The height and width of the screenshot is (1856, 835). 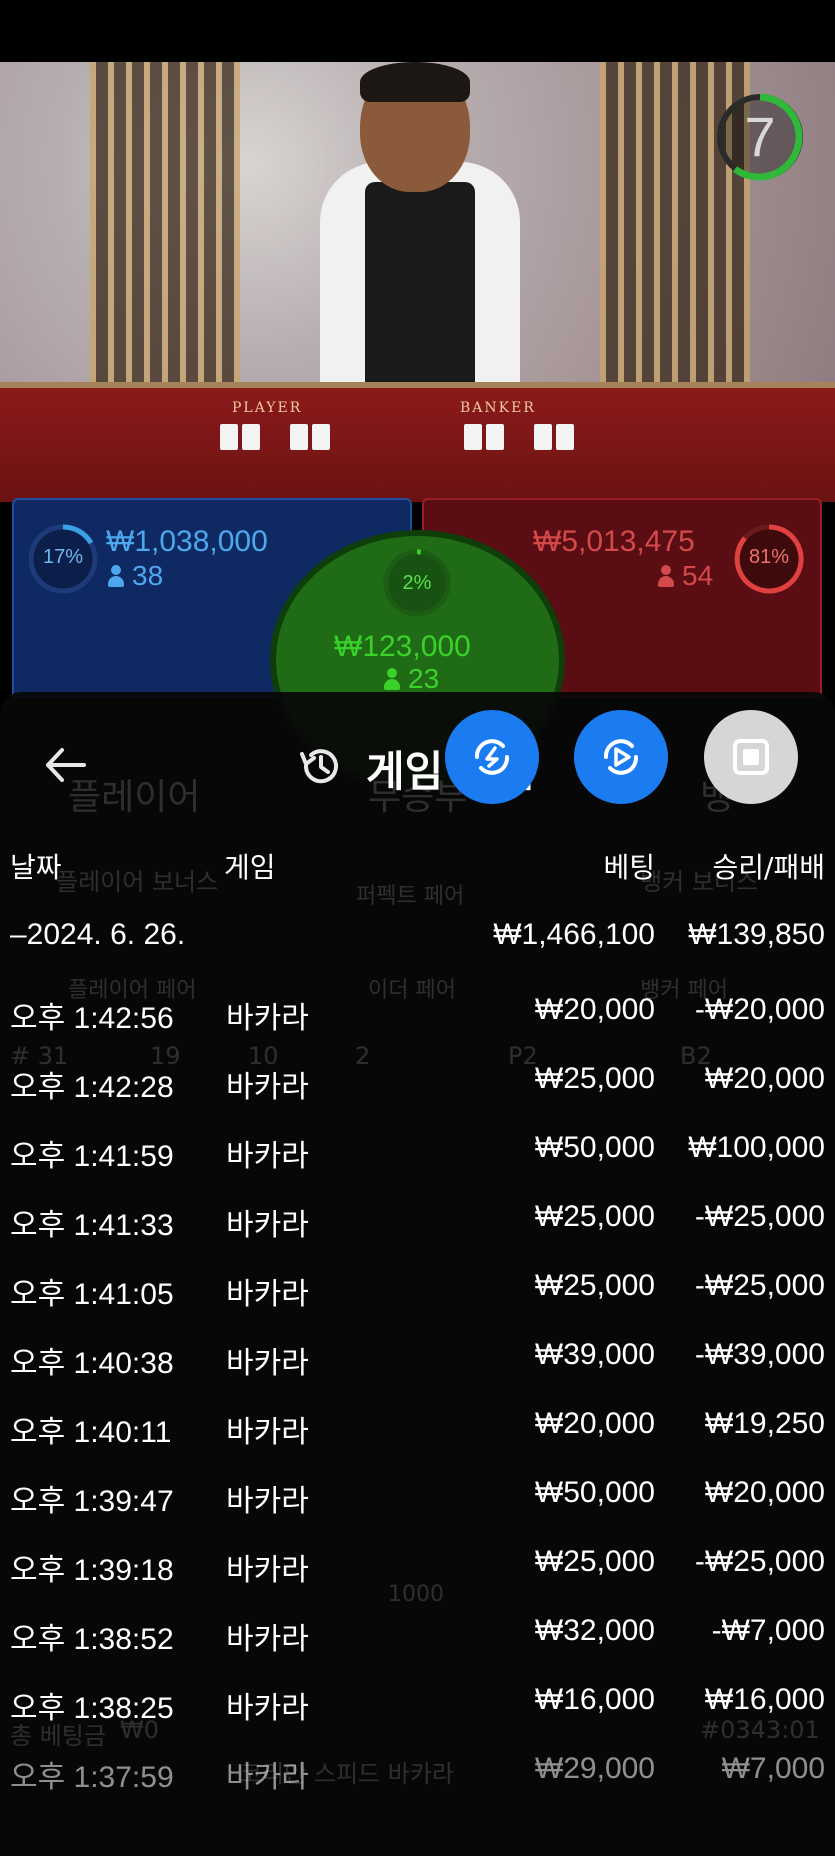 I want to click on history-row: 오후 1:41:59 바카라 ₩50,000 ₩100,000, so click(x=417, y=1165).